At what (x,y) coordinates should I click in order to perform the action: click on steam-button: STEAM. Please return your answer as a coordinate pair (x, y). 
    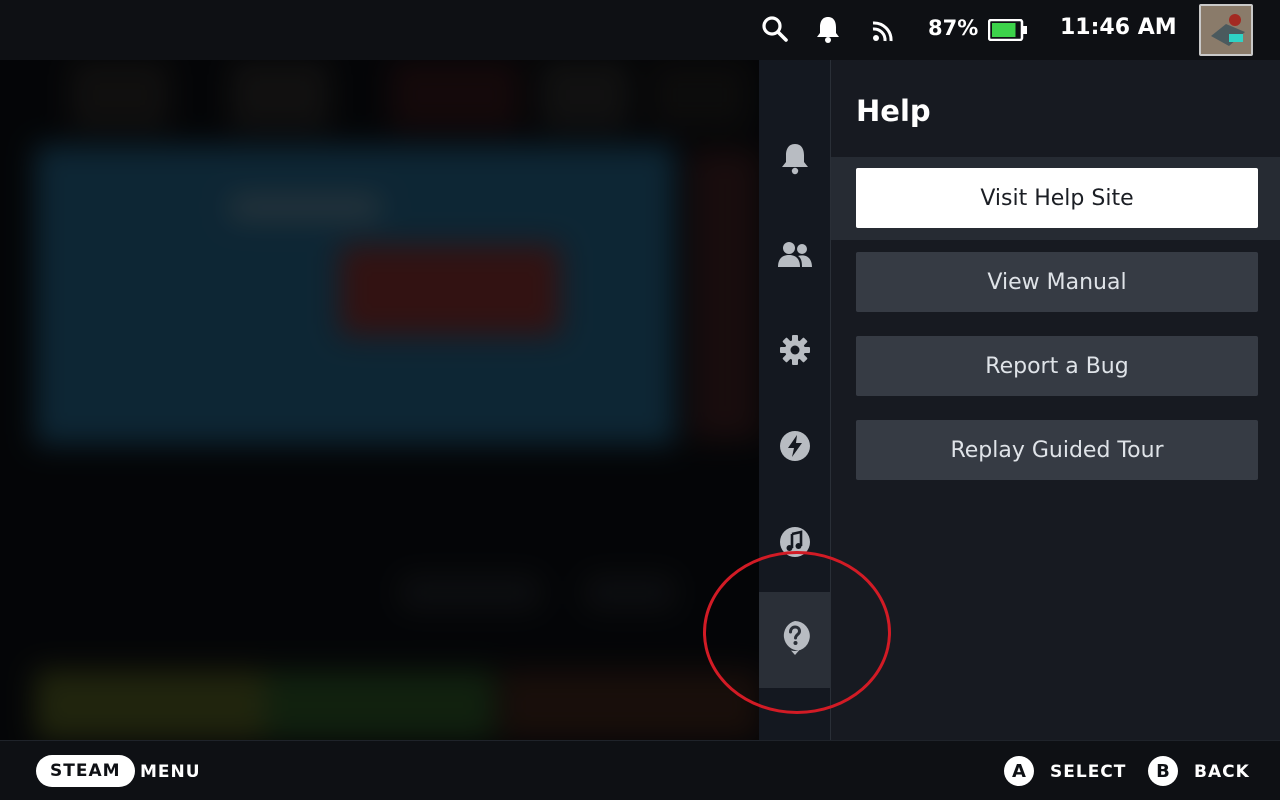
    Looking at the image, I should click on (85, 771).